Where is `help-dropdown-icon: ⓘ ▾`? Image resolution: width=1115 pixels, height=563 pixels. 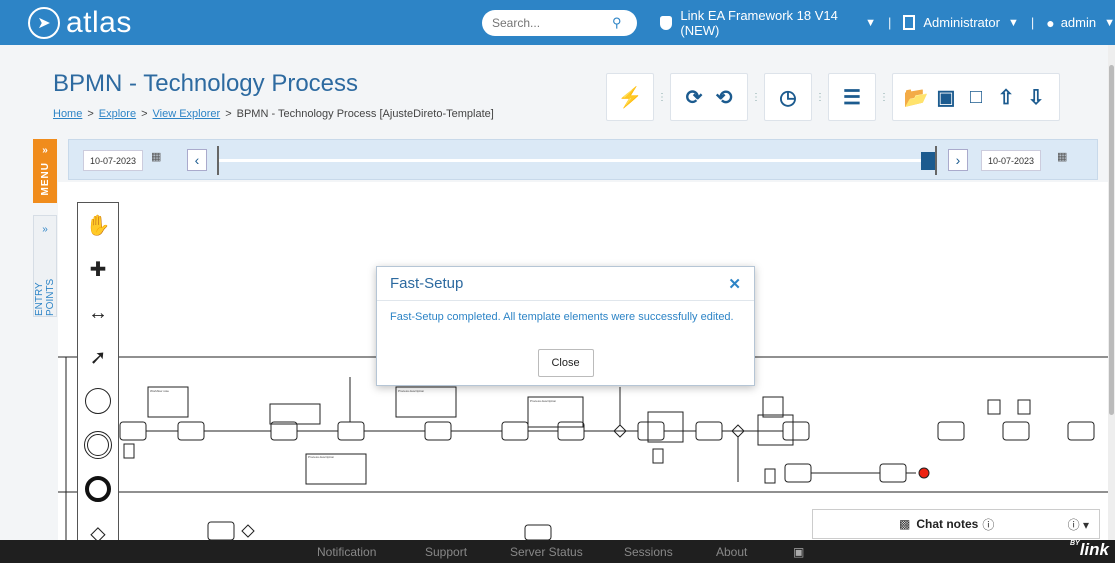 help-dropdown-icon: ⓘ ▾ is located at coordinates (1078, 524).